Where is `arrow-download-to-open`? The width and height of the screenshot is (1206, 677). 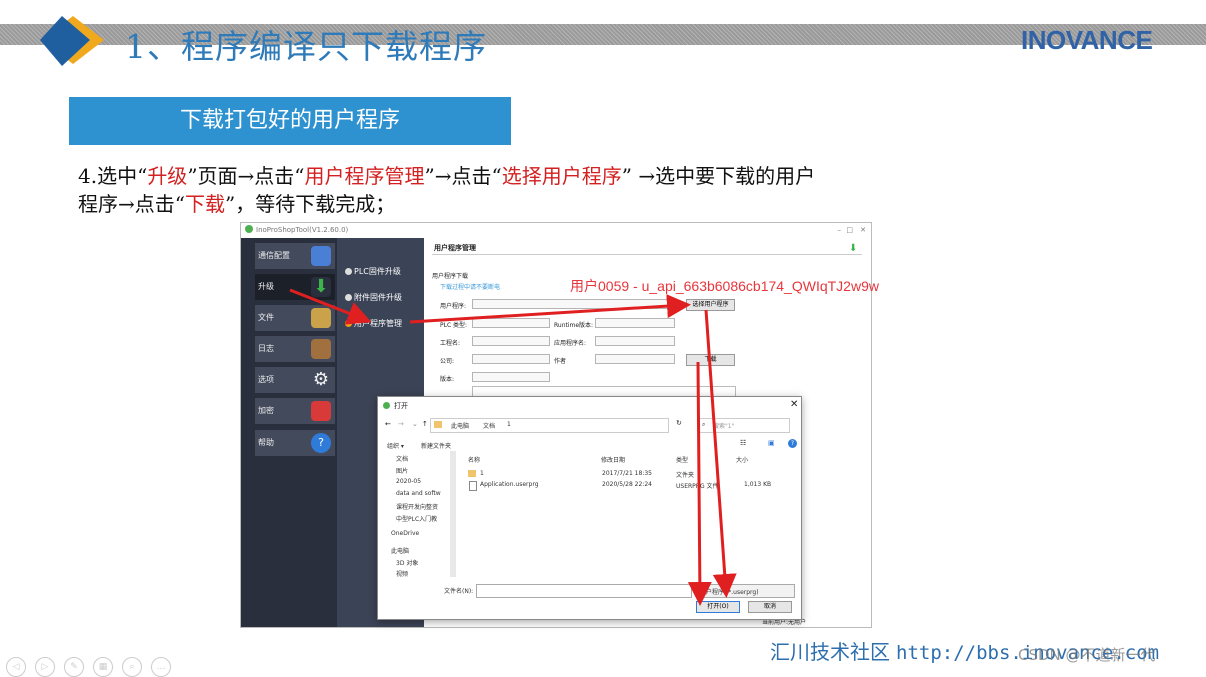
arrow-download-to-open is located at coordinates (699, 483).